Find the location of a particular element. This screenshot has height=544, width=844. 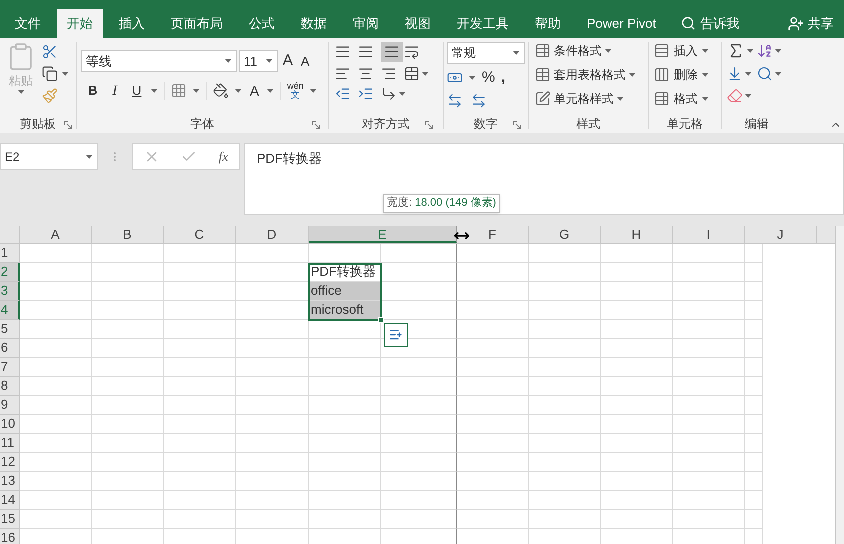

row-header: 6 is located at coordinates (10, 348).